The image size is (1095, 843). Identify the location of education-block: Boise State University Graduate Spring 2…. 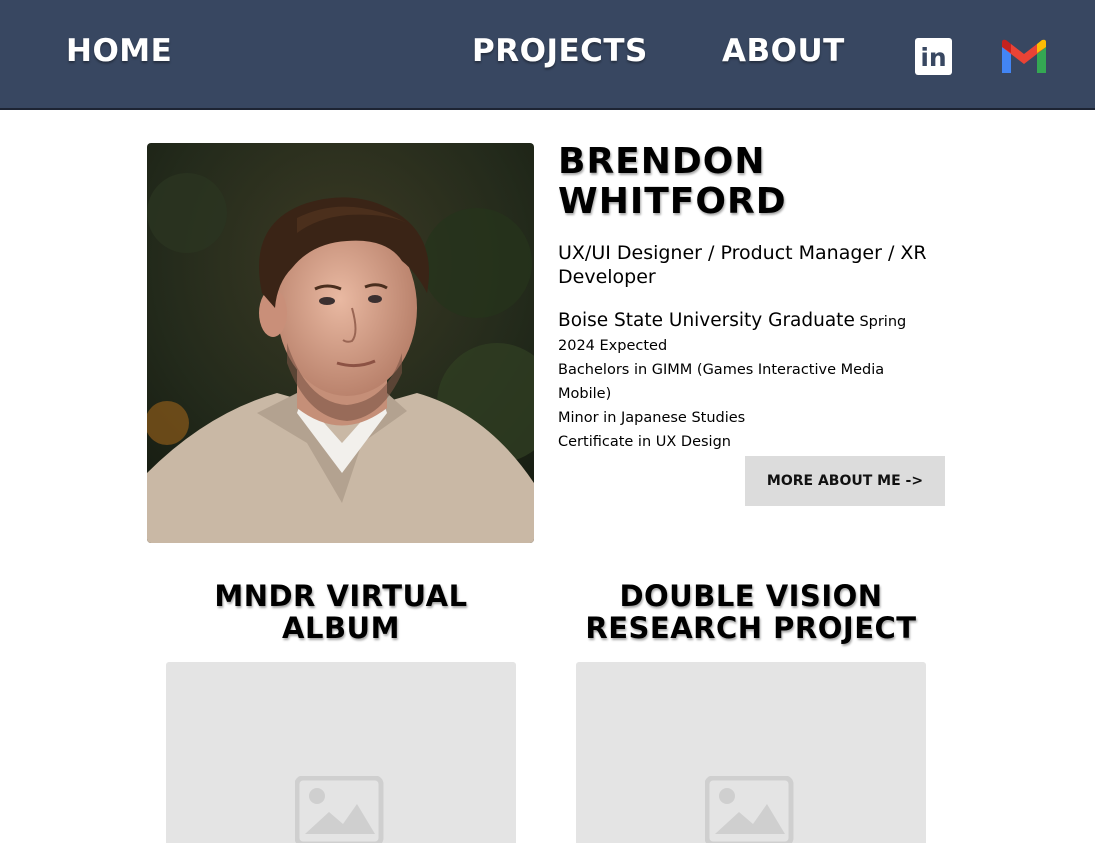
(748, 381).